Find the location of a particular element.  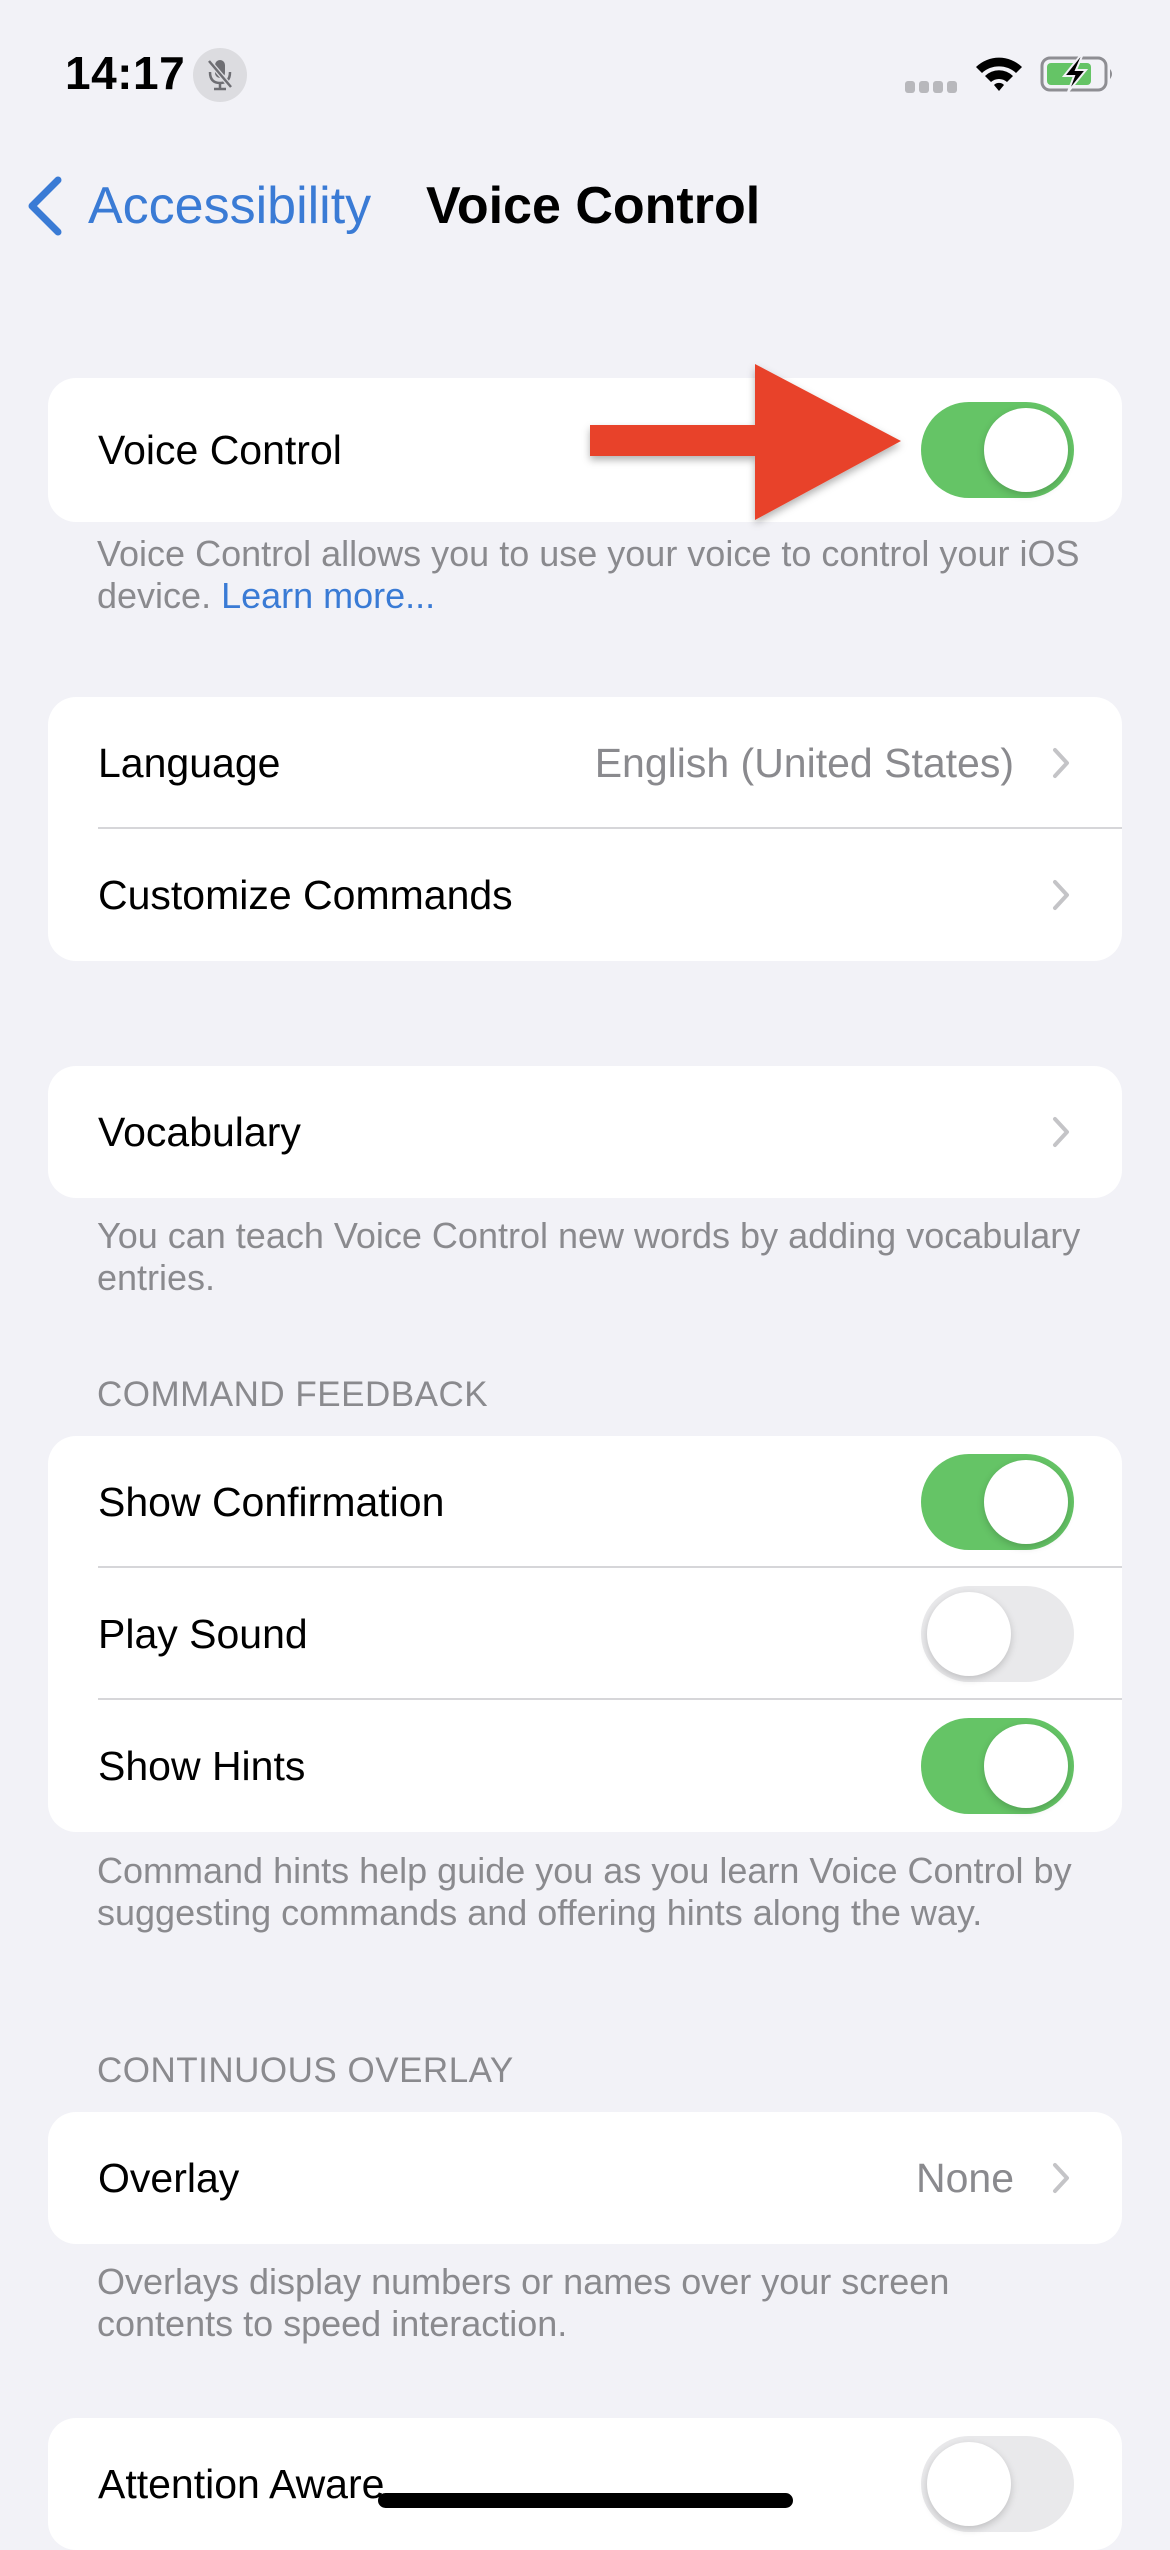

mic-muted-icon is located at coordinates (220, 75).